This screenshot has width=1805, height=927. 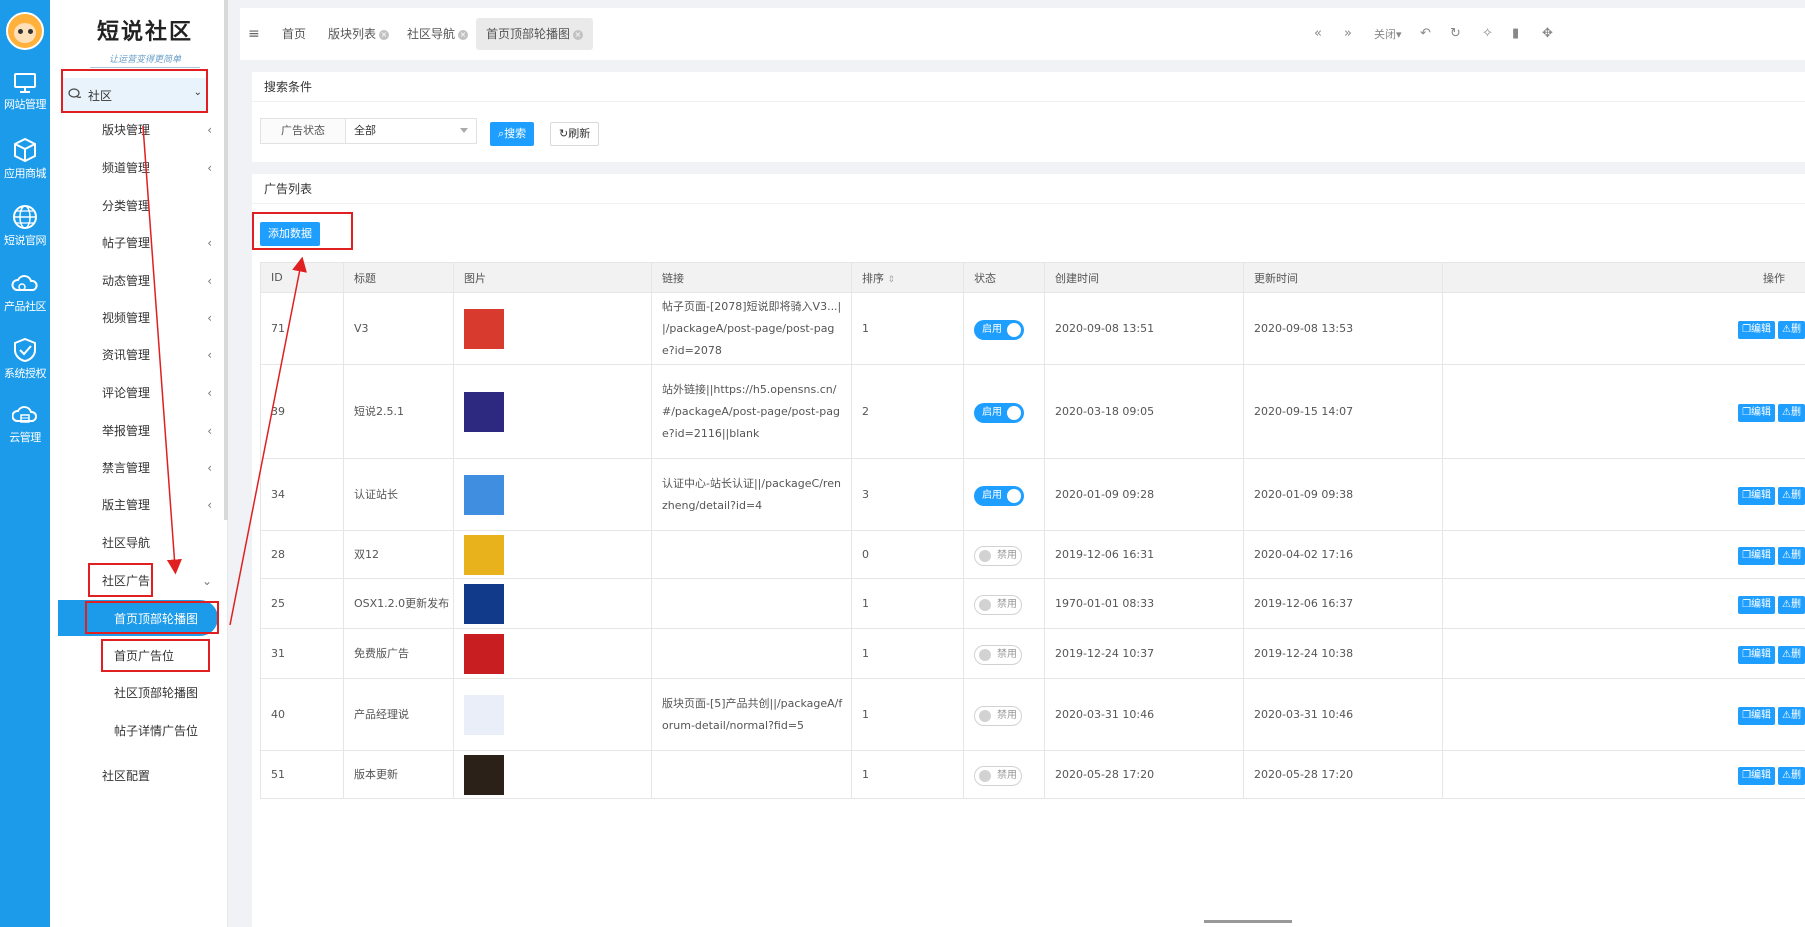 What do you see at coordinates (302, 277) in the screenshot?
I see `column-header: ID` at bounding box center [302, 277].